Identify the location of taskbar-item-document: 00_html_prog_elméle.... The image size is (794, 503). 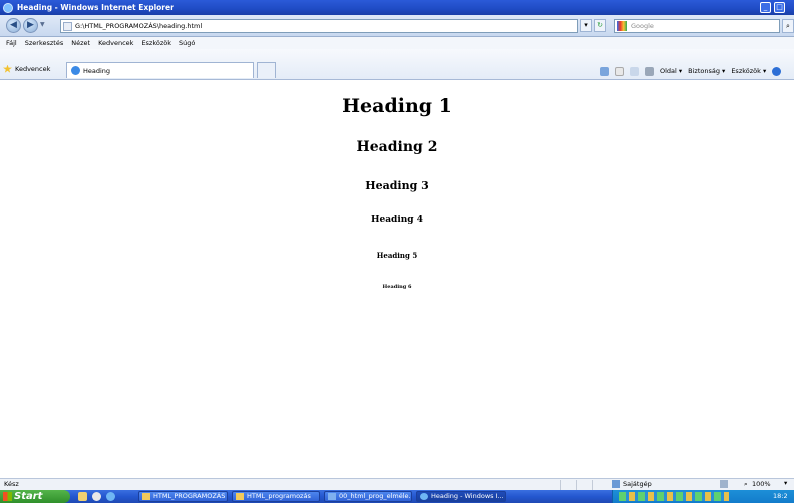
(368, 496).